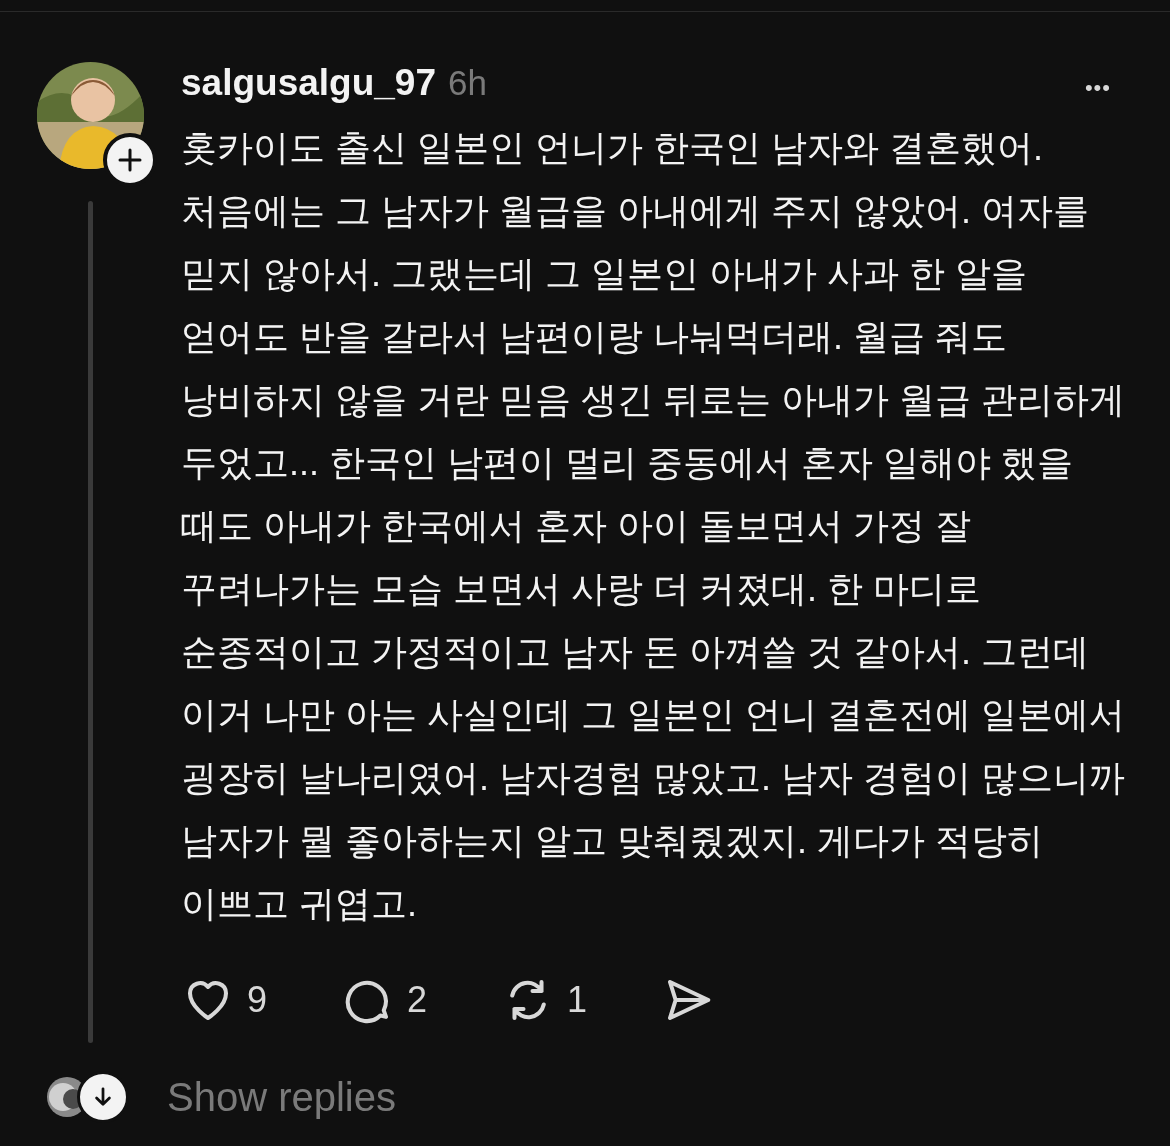  Describe the element at coordinates (467, 83) in the screenshot. I see `post-time: 6h` at that location.